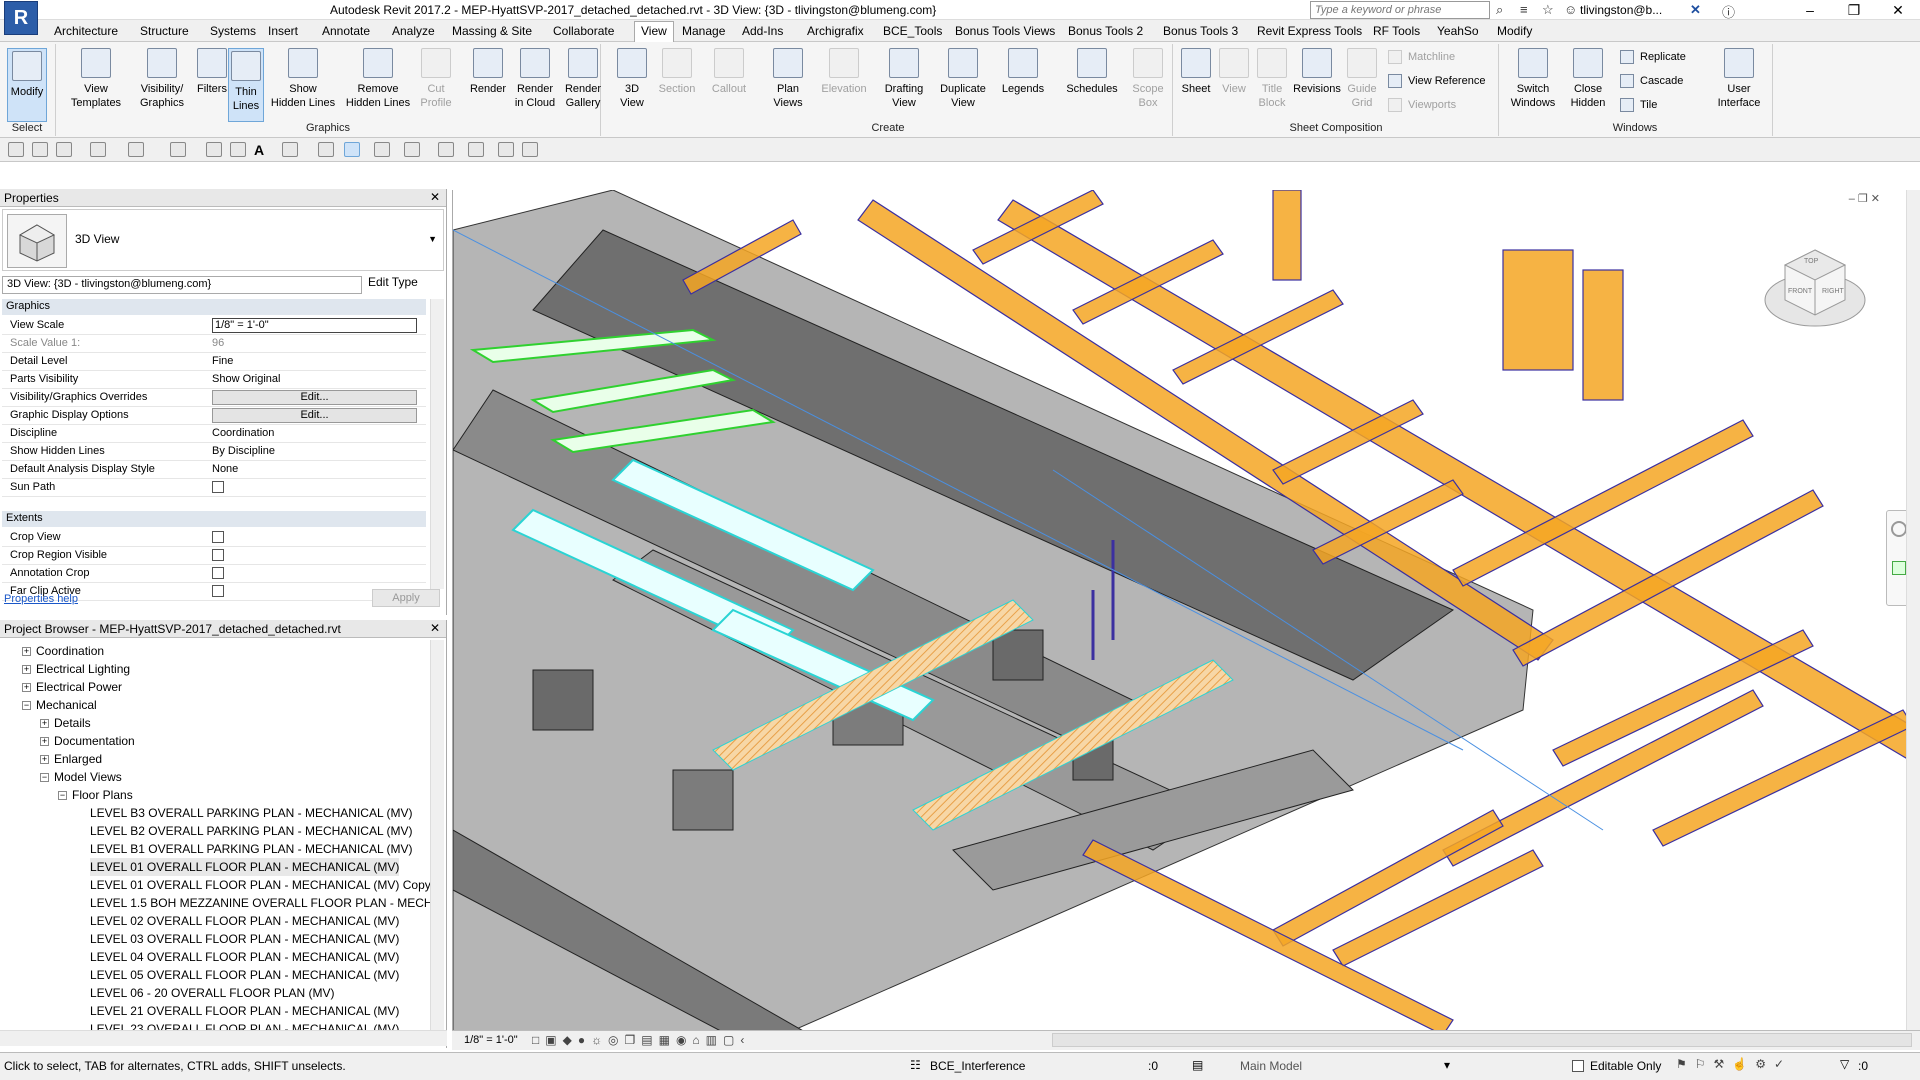 Image resolution: width=1920 pixels, height=1080 pixels. Describe the element at coordinates (223, 1038) in the screenshot. I see `browser-hscrollbar` at that location.